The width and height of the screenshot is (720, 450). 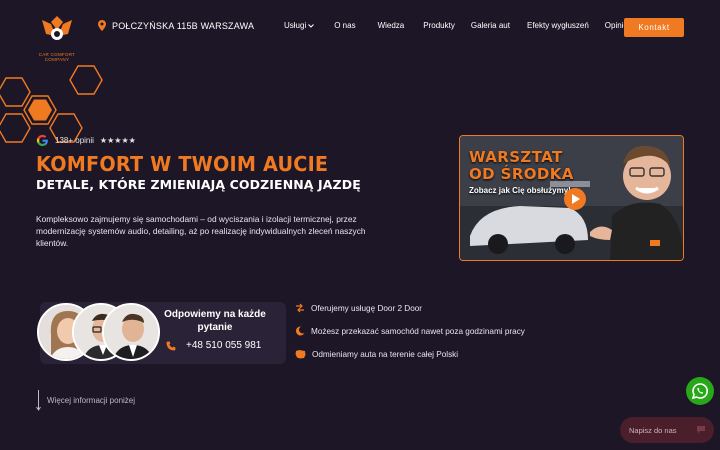 I want to click on video-subtitle: Zobacz jak Cię obsłużymy!, so click(x=520, y=190).